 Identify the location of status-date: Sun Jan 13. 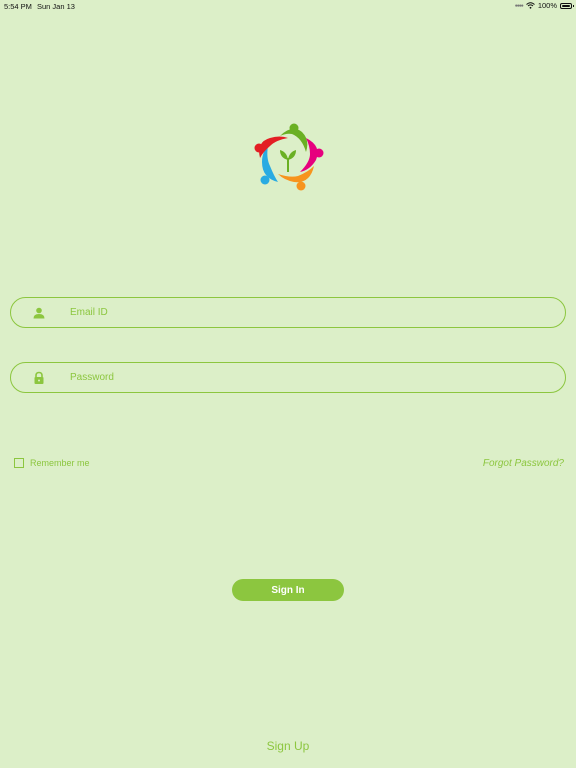
(56, 6).